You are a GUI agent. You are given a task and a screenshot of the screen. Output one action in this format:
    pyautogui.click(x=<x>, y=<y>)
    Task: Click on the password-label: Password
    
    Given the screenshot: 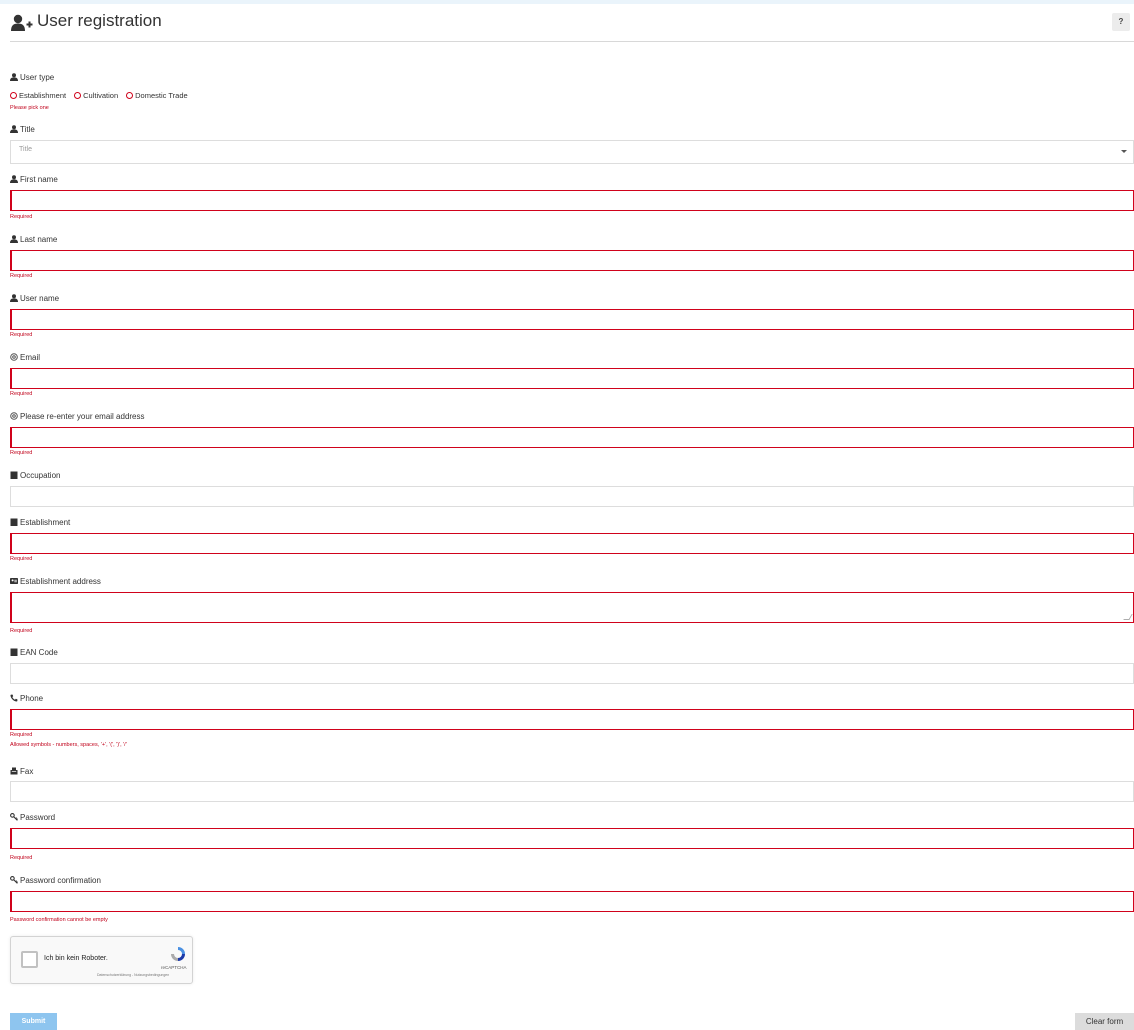 What is the action you would take?
    pyautogui.click(x=32, y=817)
    